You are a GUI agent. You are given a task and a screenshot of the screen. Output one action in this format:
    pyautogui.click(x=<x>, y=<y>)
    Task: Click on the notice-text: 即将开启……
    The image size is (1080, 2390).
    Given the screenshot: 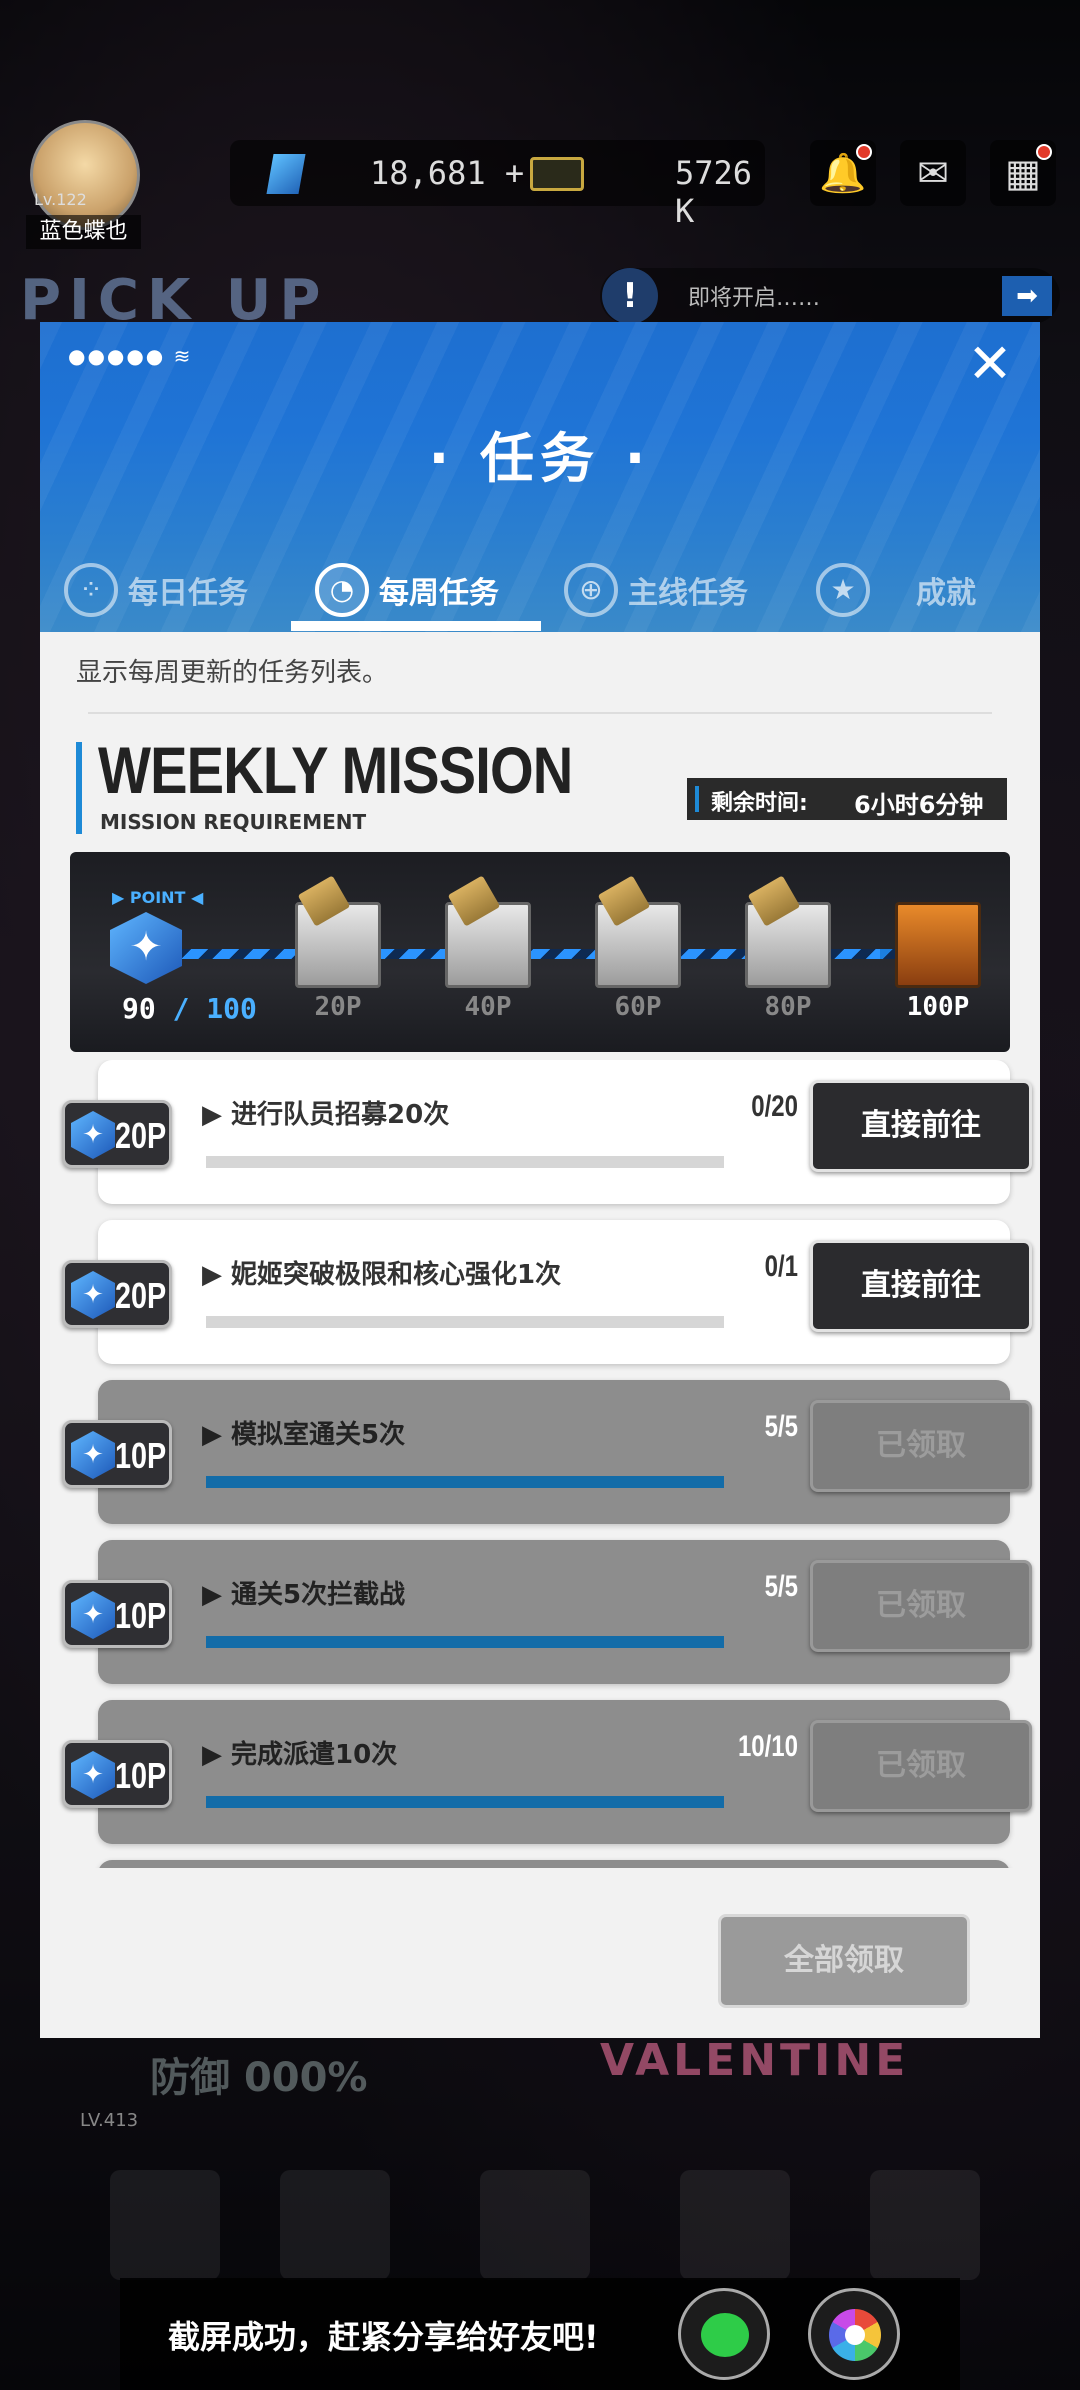 What is the action you would take?
    pyautogui.click(x=754, y=298)
    